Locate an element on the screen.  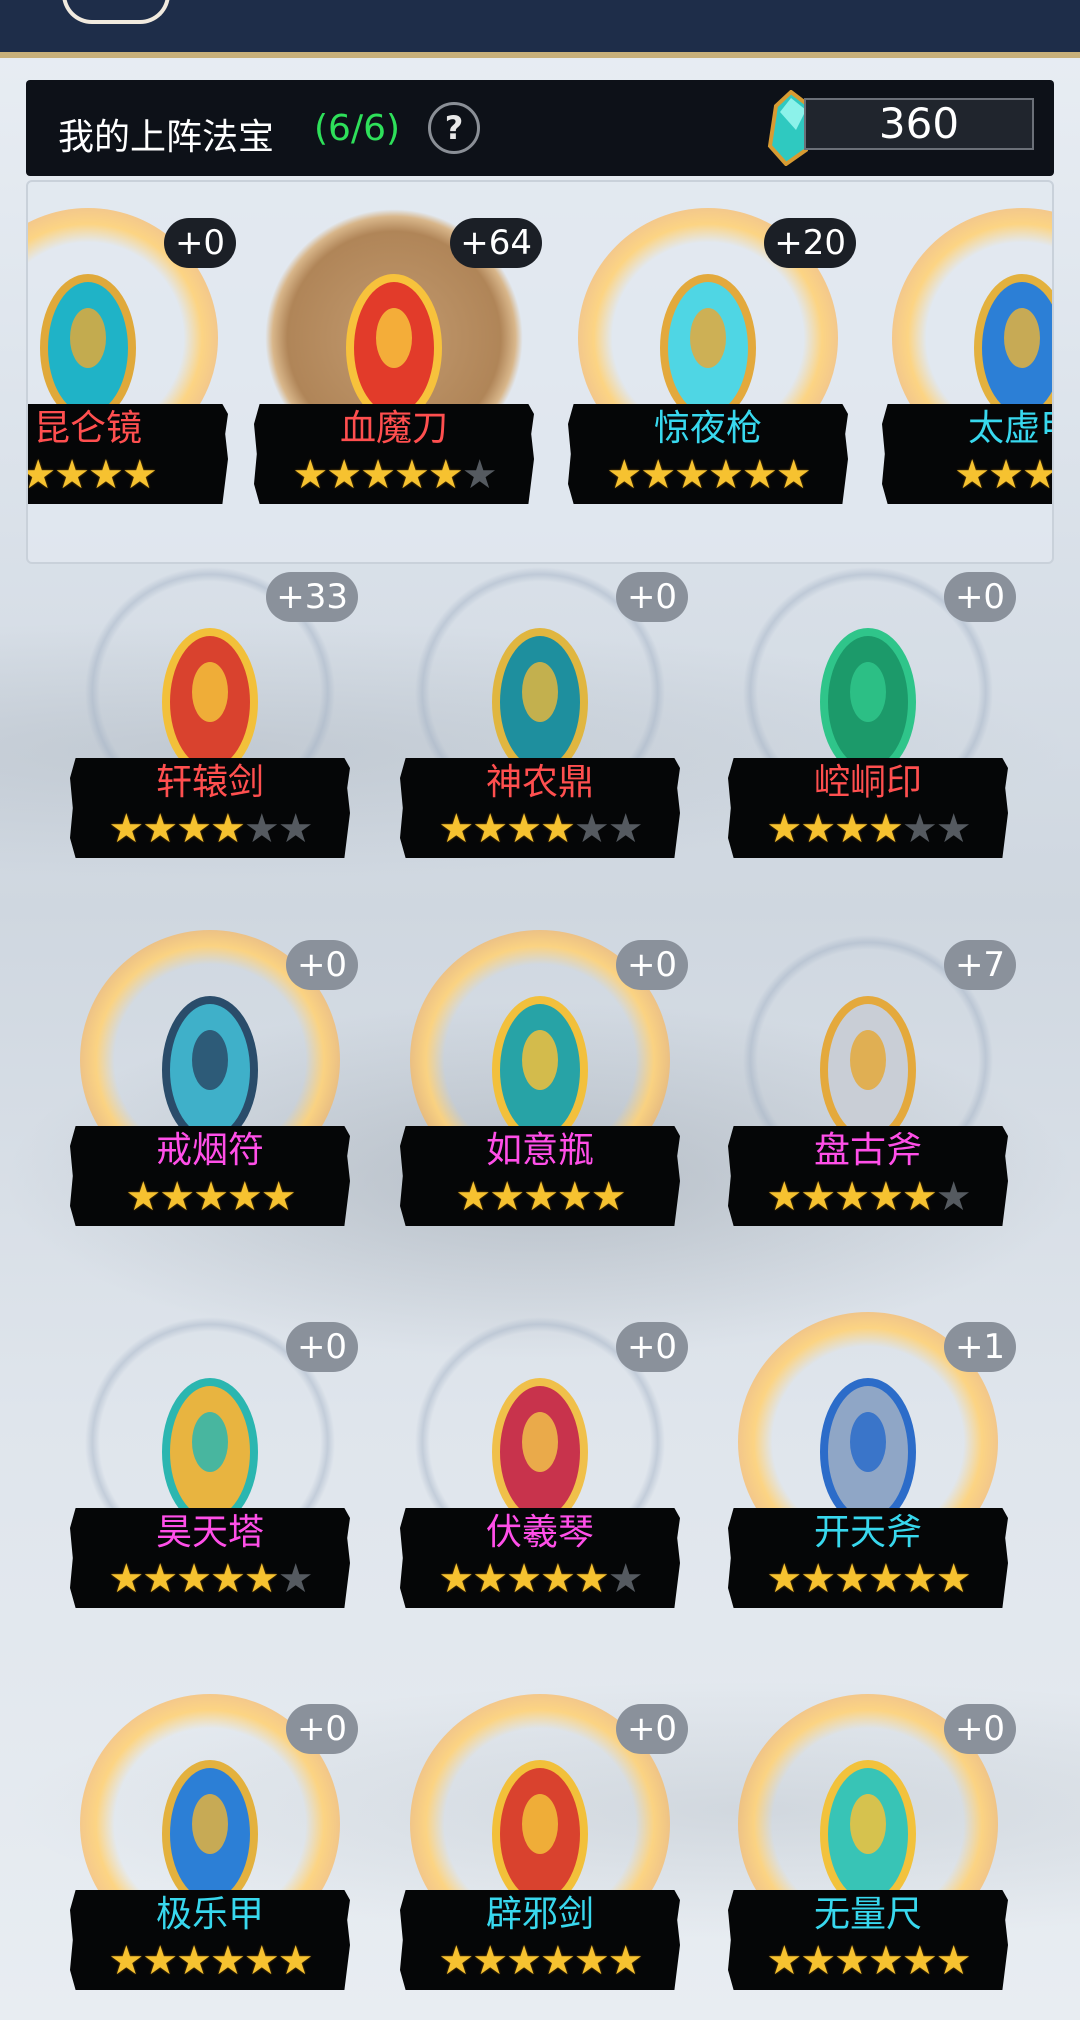
treasure-card: 神农鼎 ★★★★★★ +0 is located at coordinates (544, 712).